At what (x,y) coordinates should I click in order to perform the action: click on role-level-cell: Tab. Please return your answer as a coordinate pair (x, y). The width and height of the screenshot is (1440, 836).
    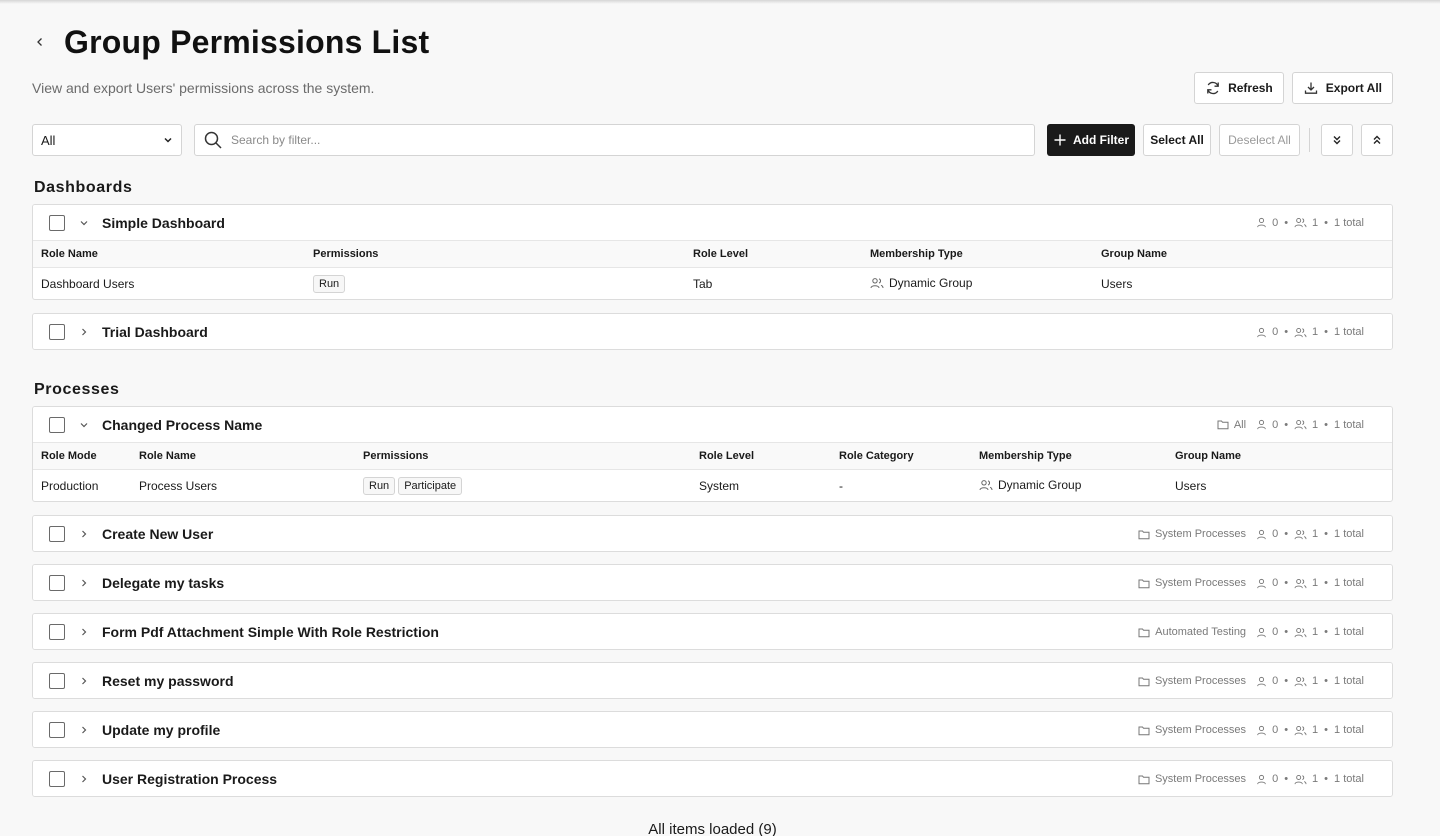
    Looking at the image, I should click on (703, 283).